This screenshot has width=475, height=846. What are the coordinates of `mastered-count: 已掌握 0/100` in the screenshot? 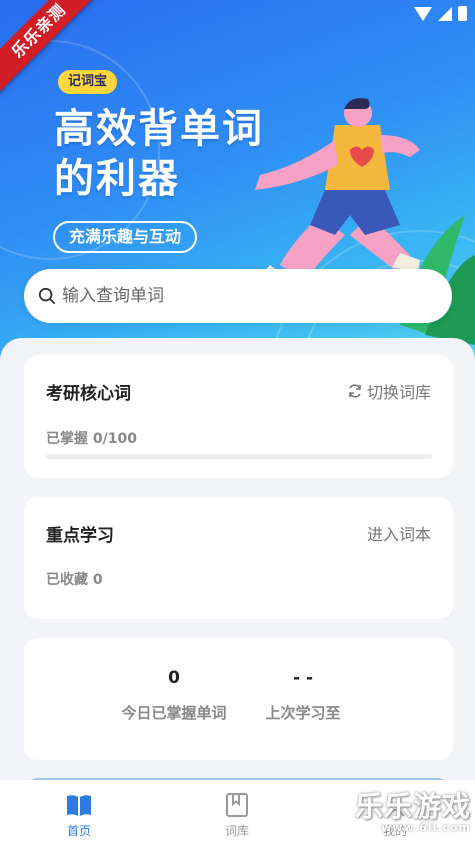 It's located at (91, 439).